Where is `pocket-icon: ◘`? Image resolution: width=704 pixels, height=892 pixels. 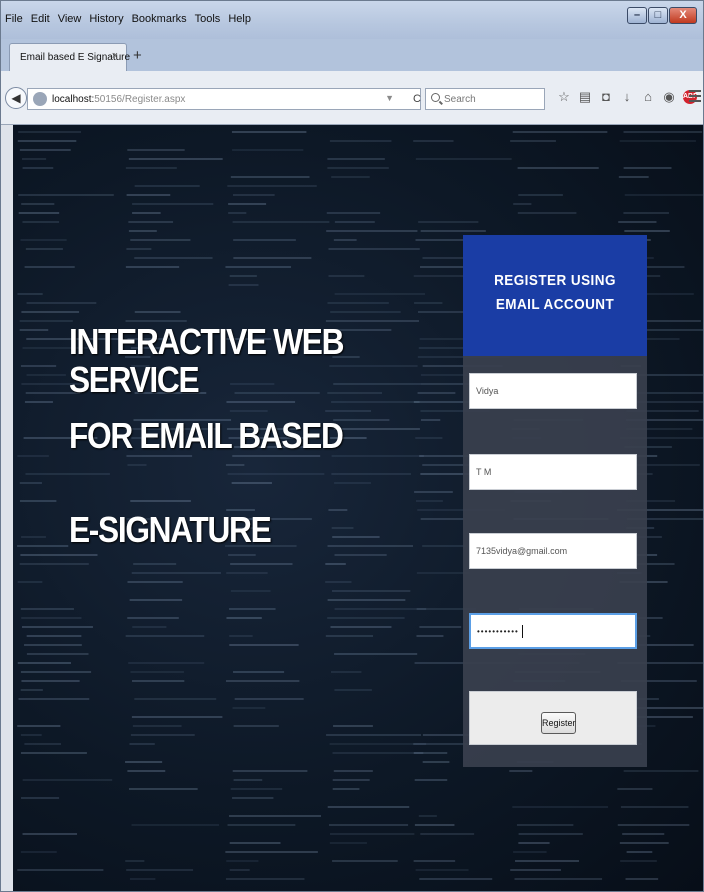 pocket-icon: ◘ is located at coordinates (606, 97).